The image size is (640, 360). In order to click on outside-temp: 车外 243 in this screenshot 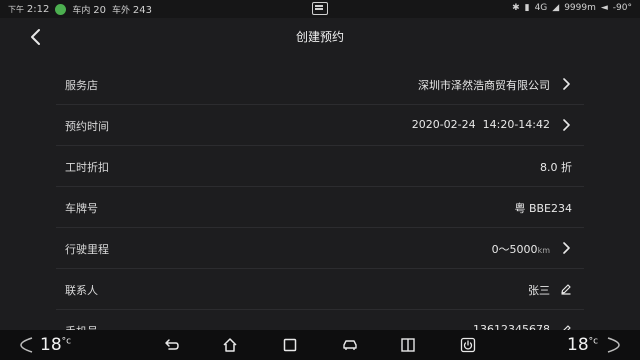, I will do `click(132, 9)`.